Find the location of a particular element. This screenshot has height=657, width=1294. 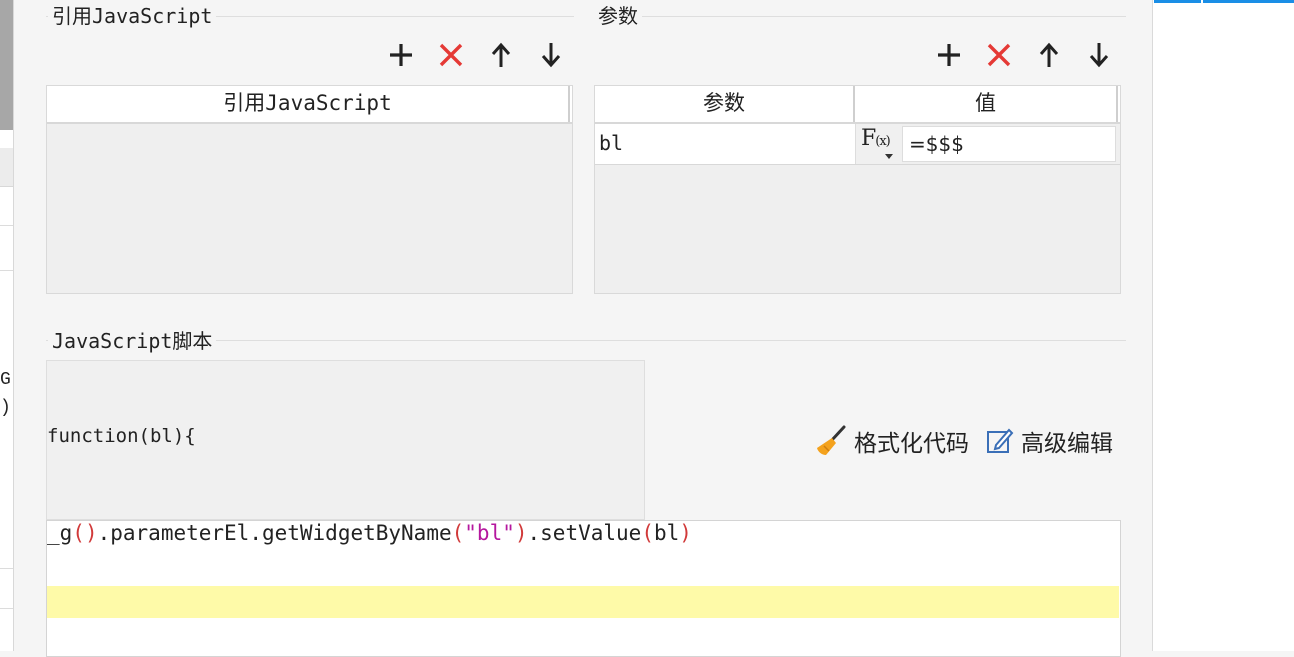

column-header-name: 参数 is located at coordinates (725, 104).